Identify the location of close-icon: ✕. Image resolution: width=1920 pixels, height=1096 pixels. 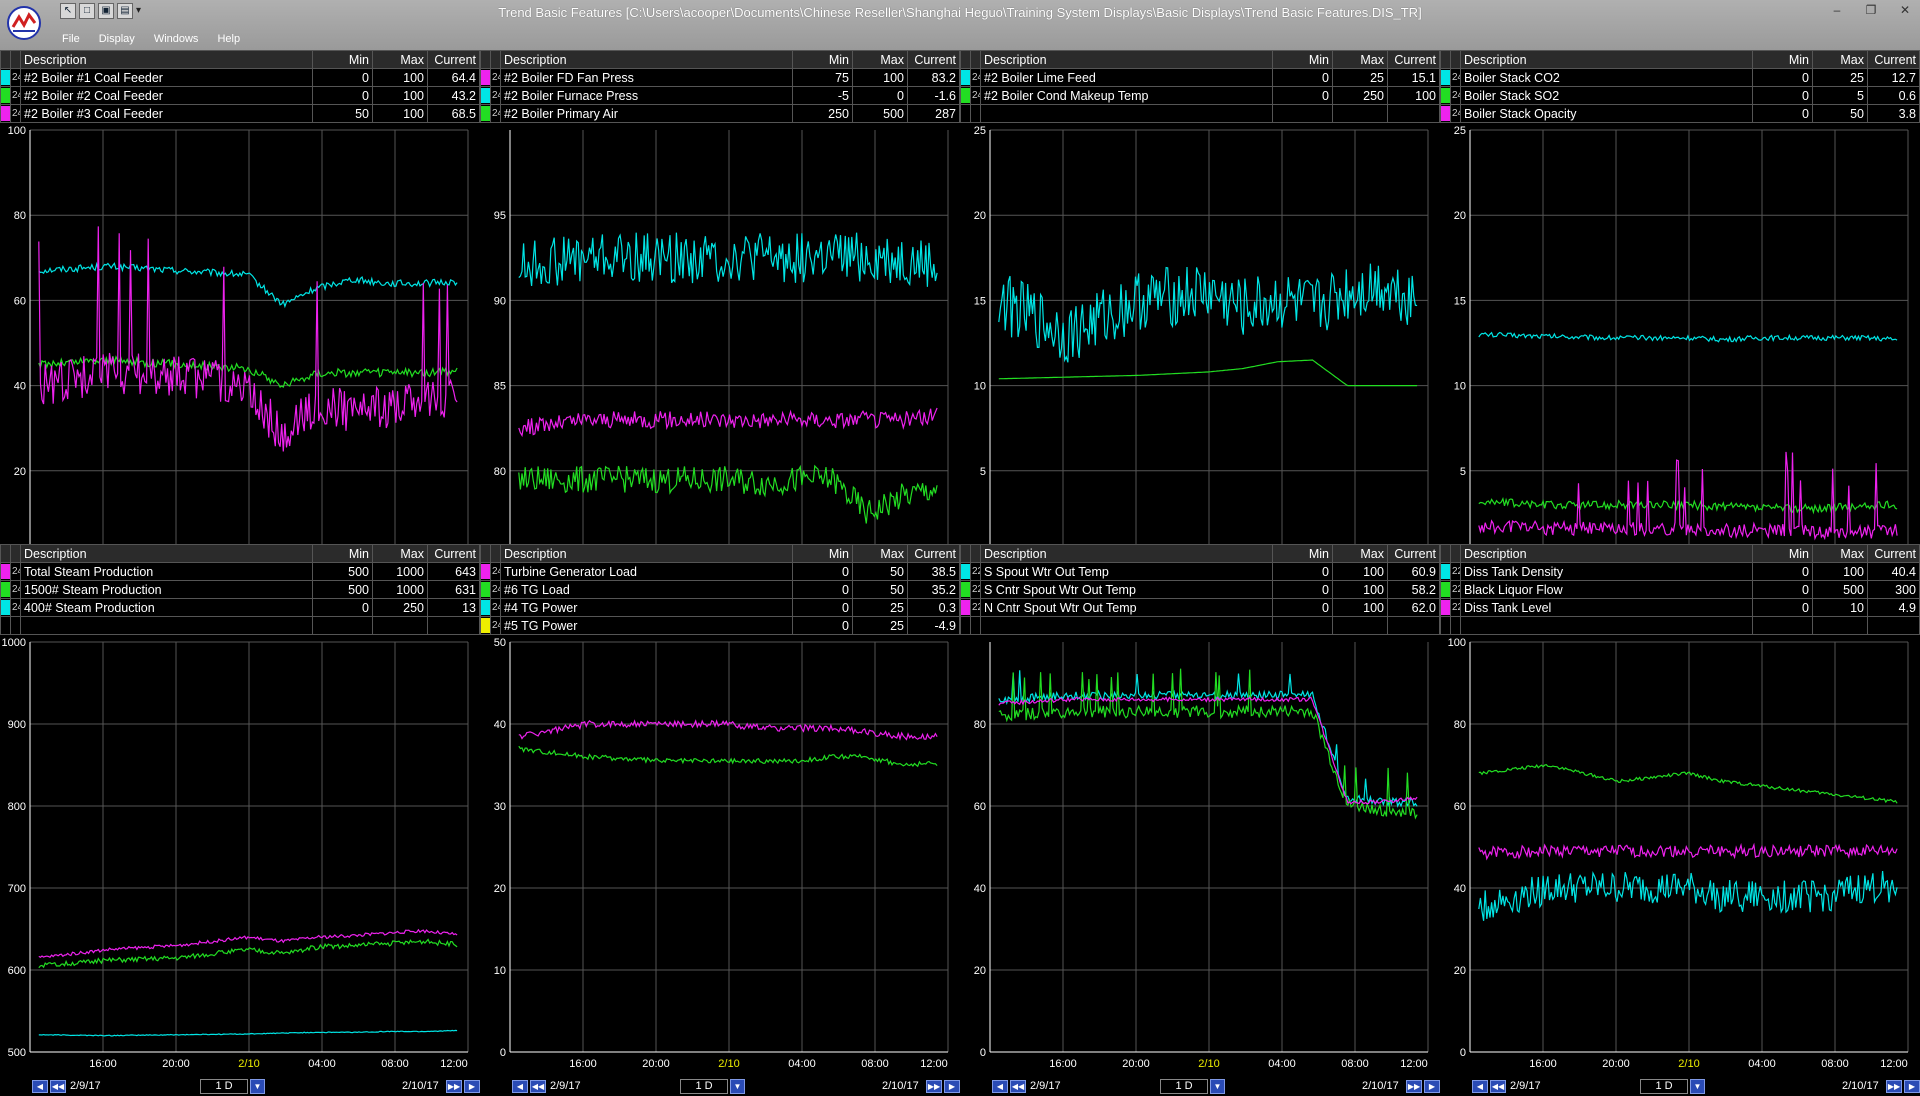
(1905, 10).